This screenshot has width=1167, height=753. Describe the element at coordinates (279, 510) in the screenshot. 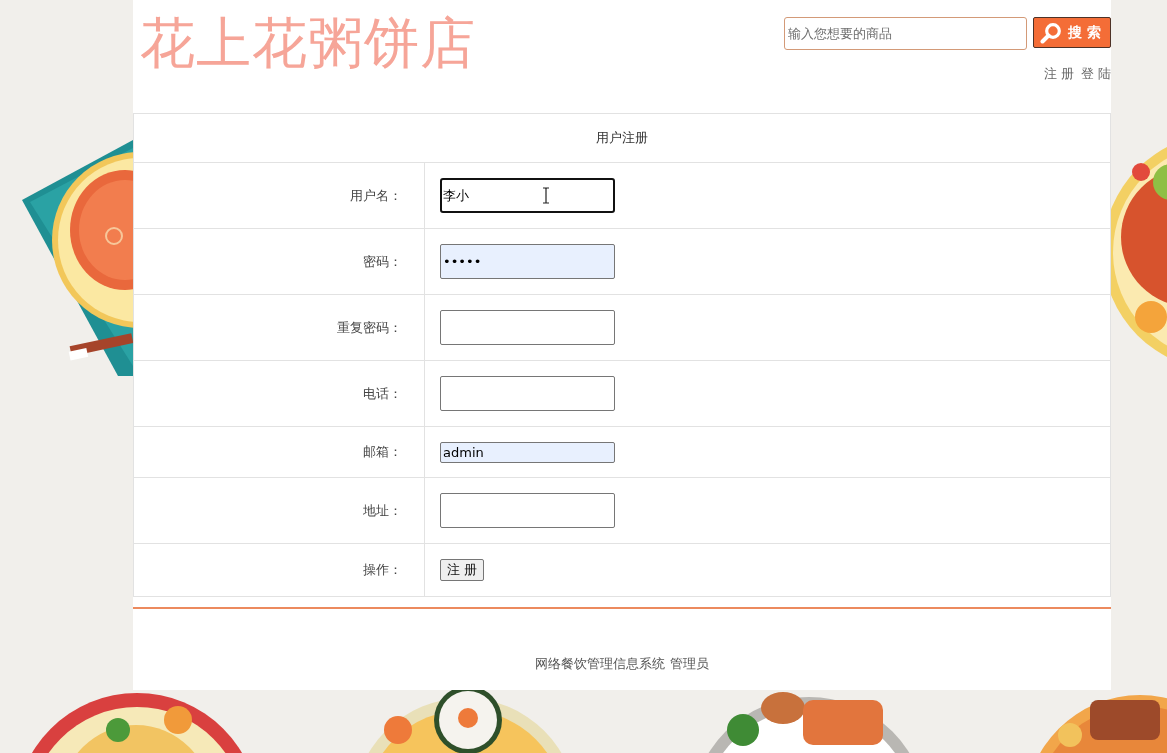

I see `field-label: 地址：` at that location.